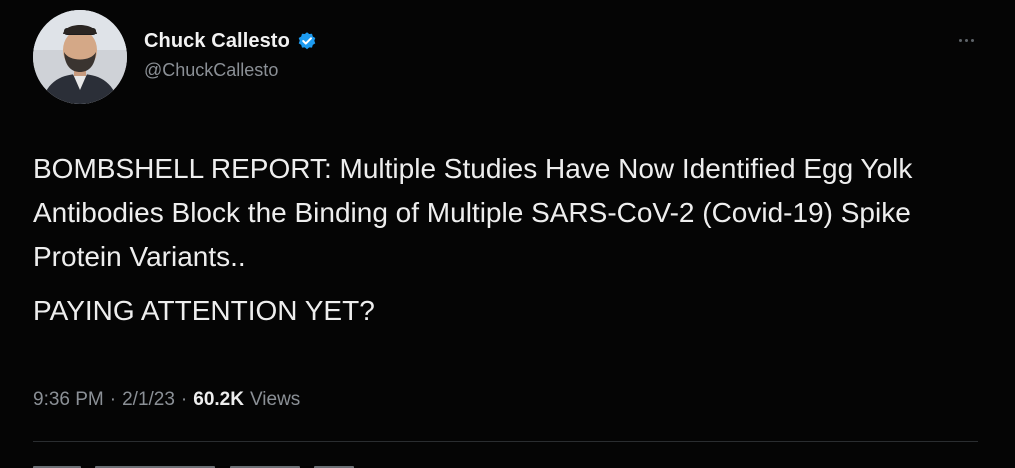 Image resolution: width=1015 pixels, height=468 pixels. I want to click on tweet-date: 2/1/23, so click(148, 400).